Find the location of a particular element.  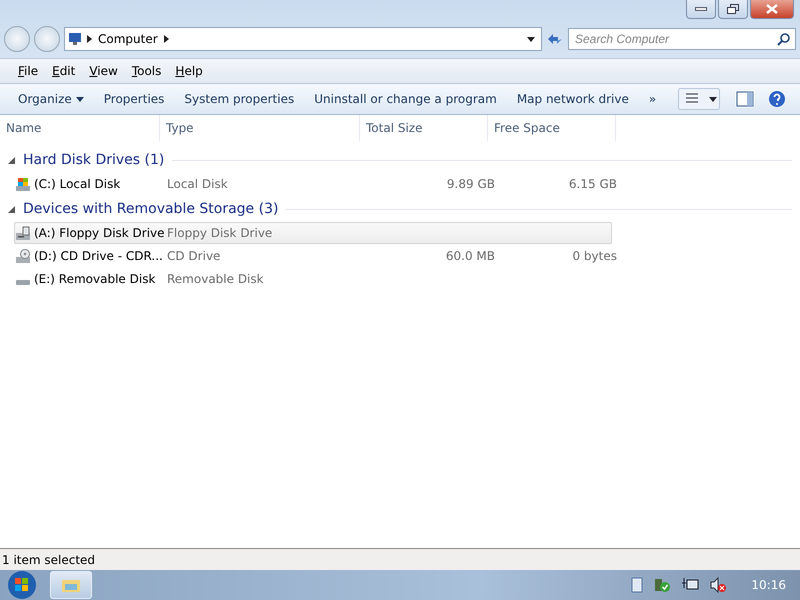

drive-row: (A:) Floppy Disk Drive Floppy Disk Drive is located at coordinates (313, 233).